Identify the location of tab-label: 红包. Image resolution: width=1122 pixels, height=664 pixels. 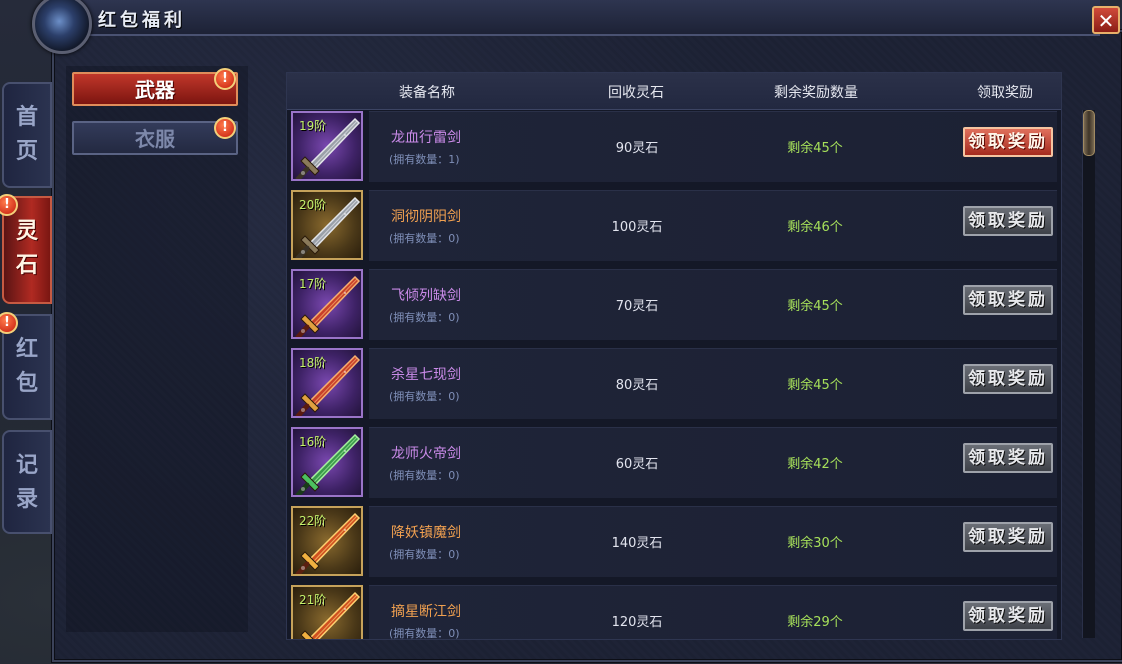
(27, 366).